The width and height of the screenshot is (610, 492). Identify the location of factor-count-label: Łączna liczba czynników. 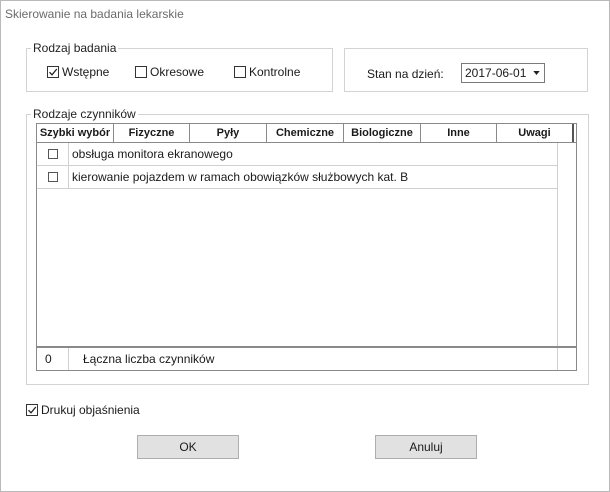
(313, 359).